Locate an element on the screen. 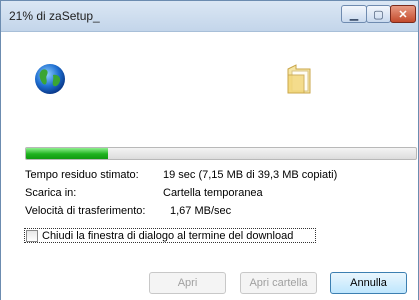 Image resolution: width=419 pixels, height=300 pixels. time-remaining-label: Tempo residuo stimato: is located at coordinates (82, 175).